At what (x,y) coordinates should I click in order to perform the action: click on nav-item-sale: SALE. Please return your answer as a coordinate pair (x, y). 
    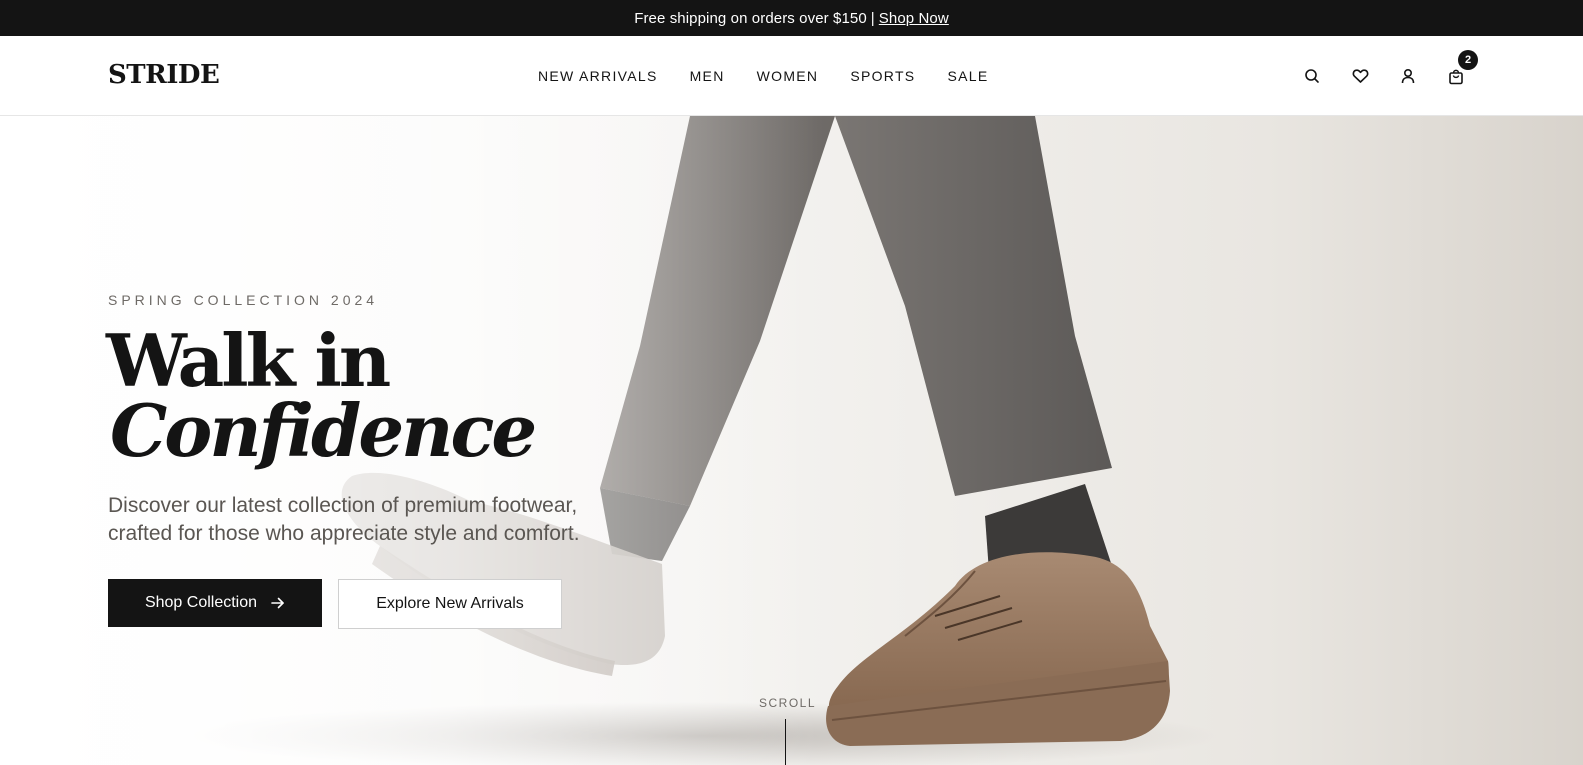
    Looking at the image, I should click on (967, 76).